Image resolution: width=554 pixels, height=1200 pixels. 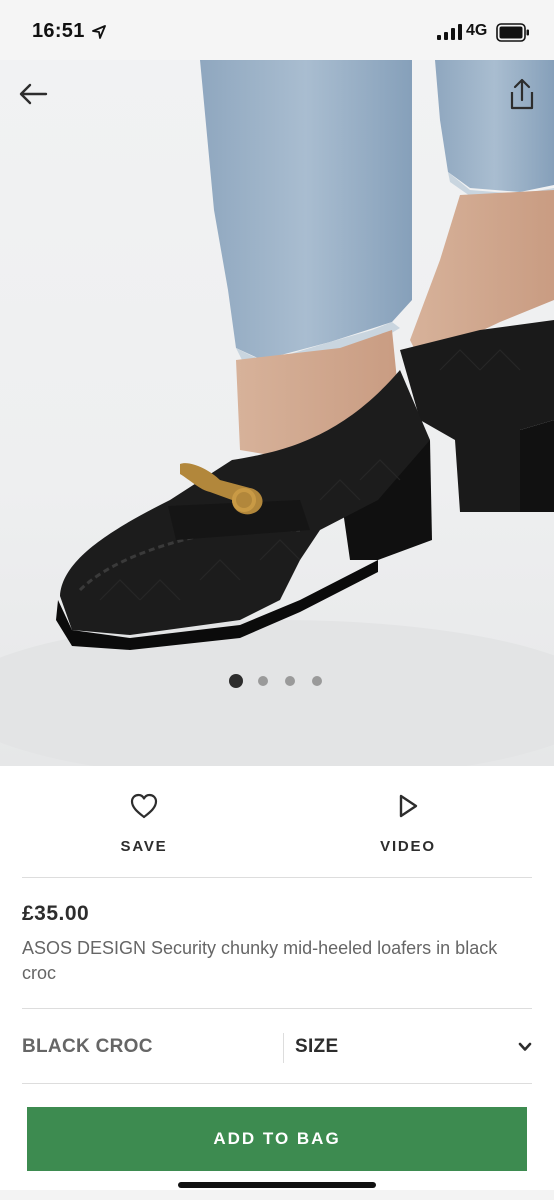 What do you see at coordinates (87, 1046) in the screenshot?
I see `colour-label: BLACK CROC` at bounding box center [87, 1046].